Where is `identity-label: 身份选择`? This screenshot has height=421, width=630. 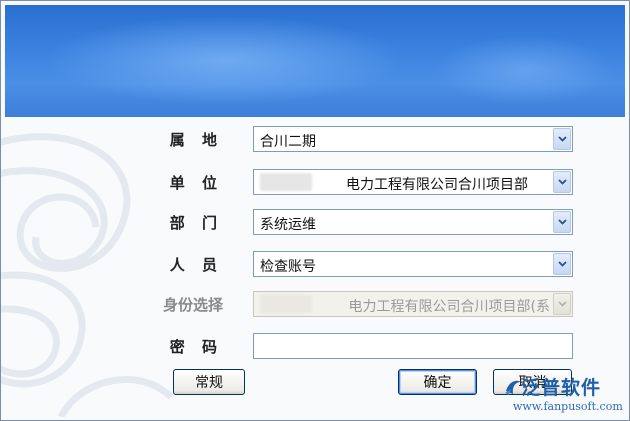 identity-label: 身份选择 is located at coordinates (192, 305).